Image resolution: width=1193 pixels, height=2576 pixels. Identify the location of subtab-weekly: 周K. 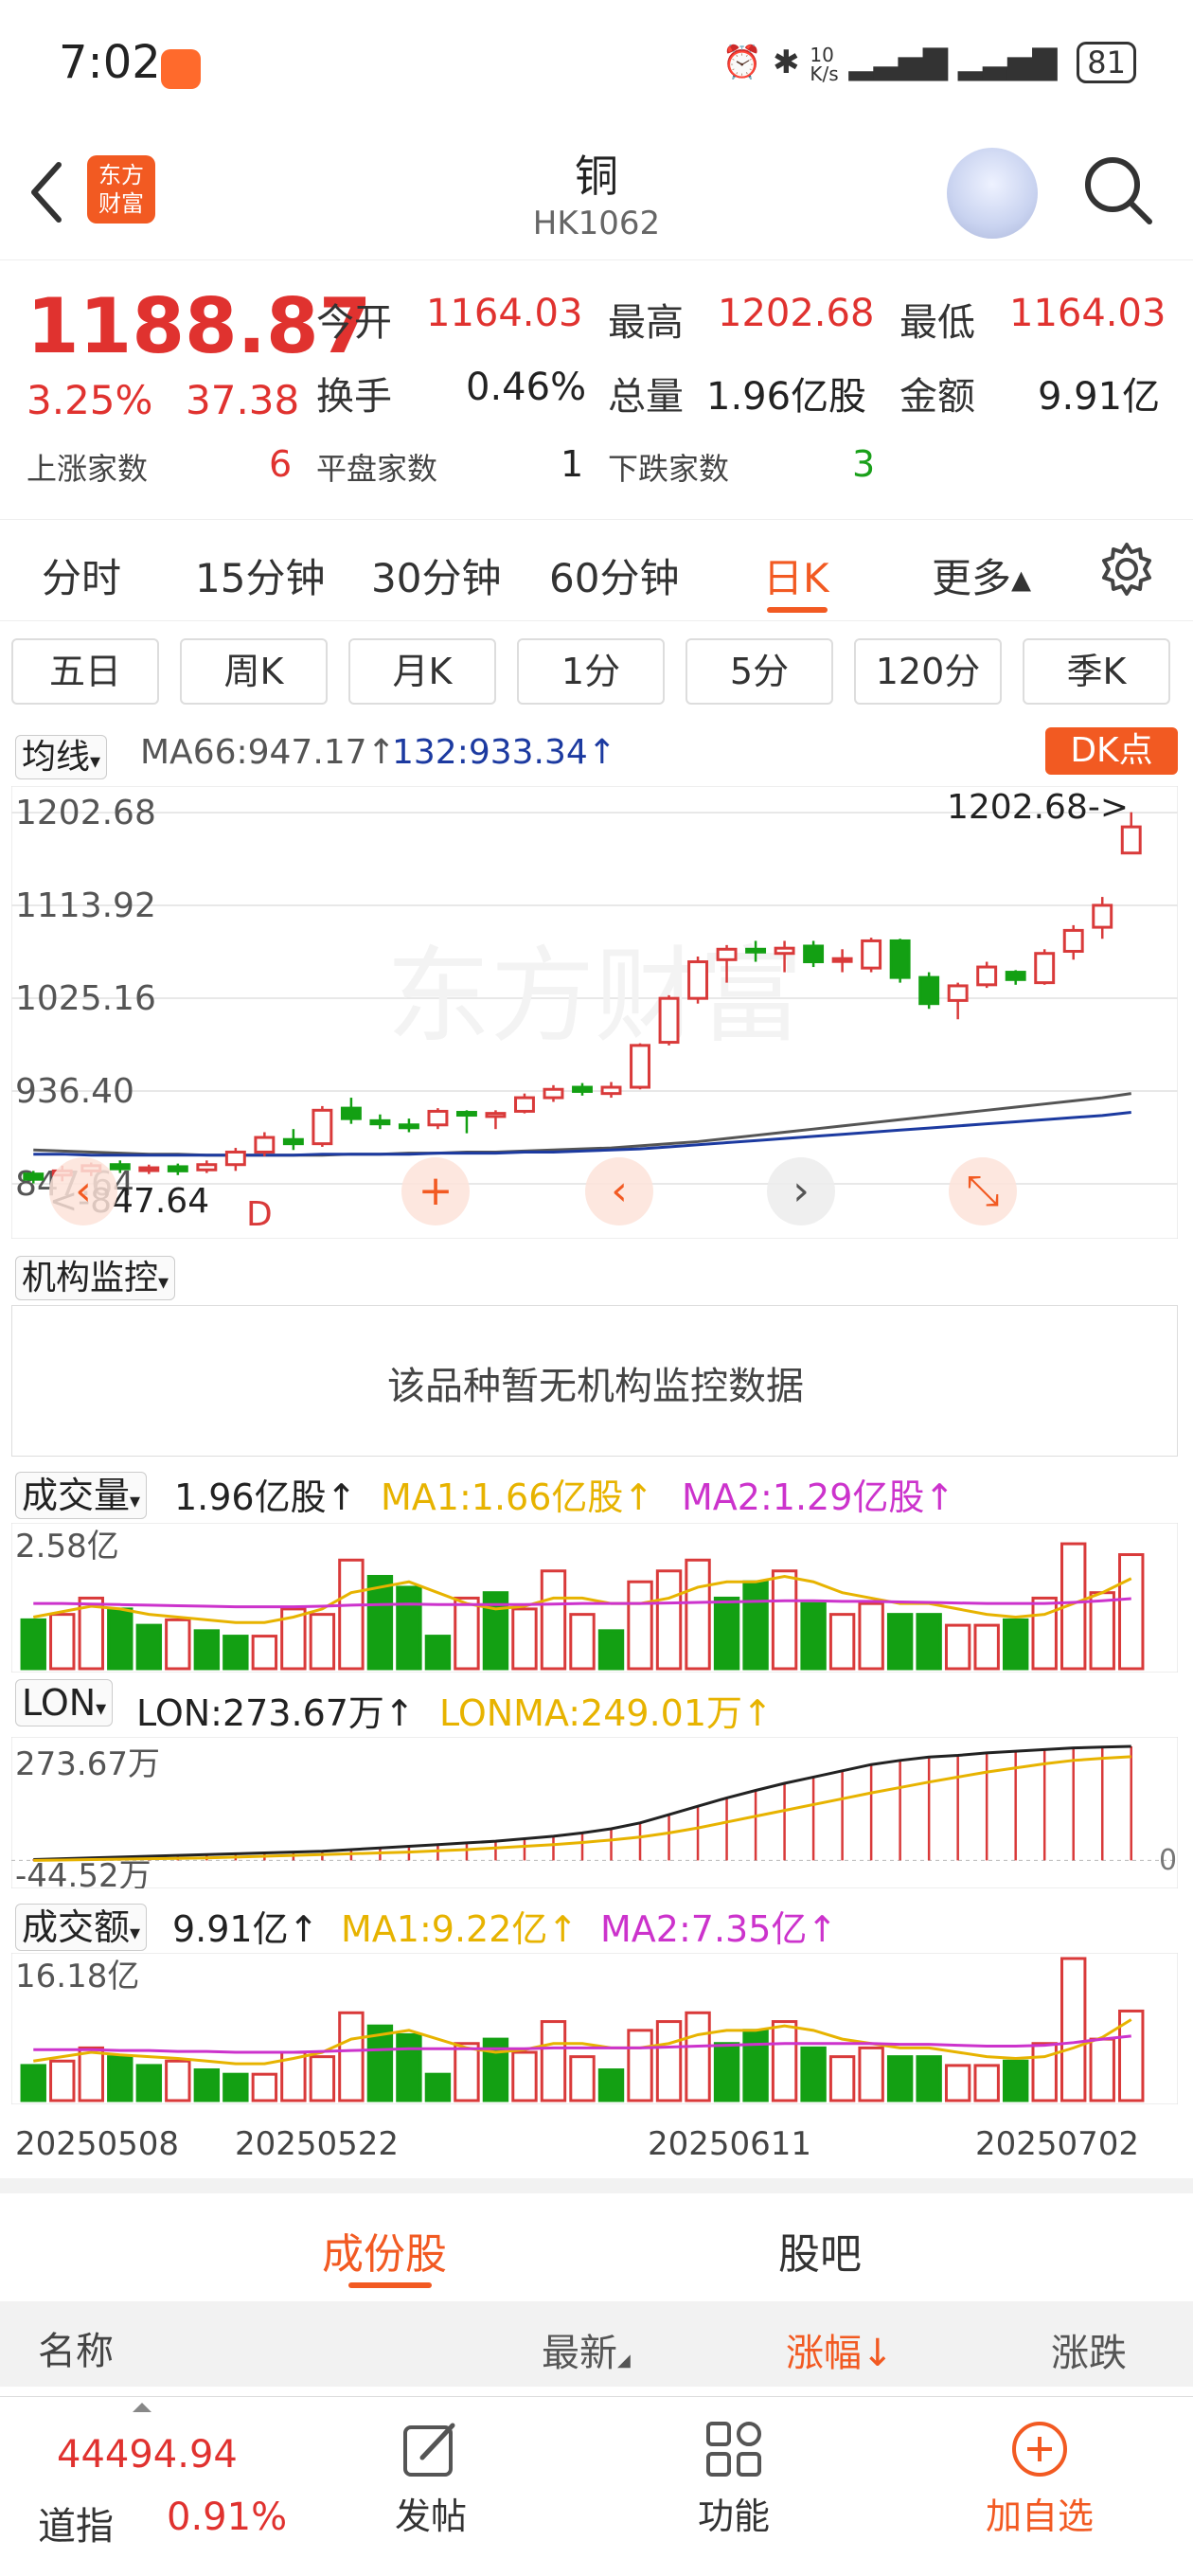
(254, 671).